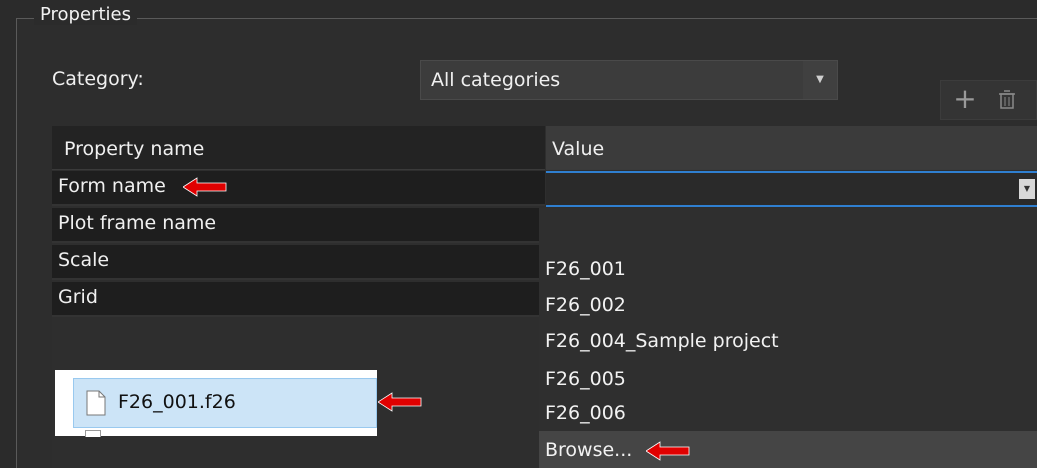 Image resolution: width=1037 pixels, height=468 pixels. Describe the element at coordinates (78, 297) in the screenshot. I see `property-name: Grid` at that location.